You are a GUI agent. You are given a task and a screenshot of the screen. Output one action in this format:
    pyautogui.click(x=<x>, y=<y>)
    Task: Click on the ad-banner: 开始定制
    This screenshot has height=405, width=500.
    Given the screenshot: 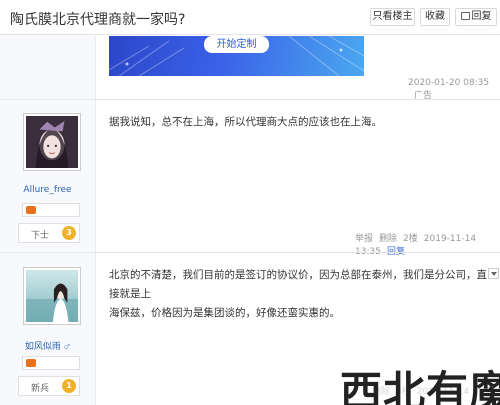 What is the action you would take?
    pyautogui.click(x=236, y=56)
    